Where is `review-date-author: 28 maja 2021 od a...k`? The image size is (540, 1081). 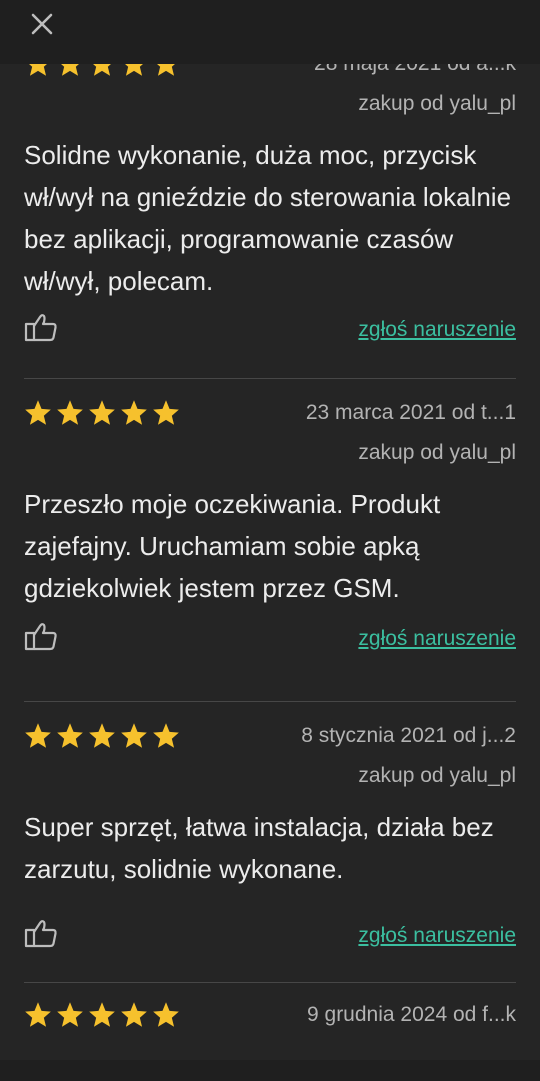 review-date-author: 28 maja 2021 od a...k is located at coordinates (415, 70).